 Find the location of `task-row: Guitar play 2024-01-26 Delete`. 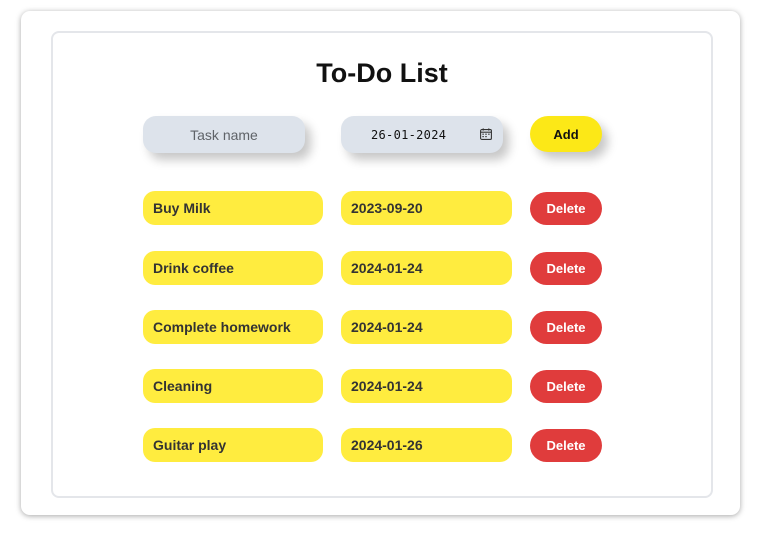

task-row: Guitar play 2024-01-26 Delete is located at coordinates (378, 445).